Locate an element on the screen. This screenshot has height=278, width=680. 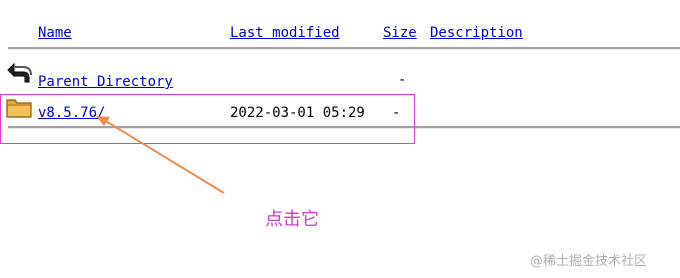
watermark: @稀土掘金技术社区 is located at coordinates (589, 261).